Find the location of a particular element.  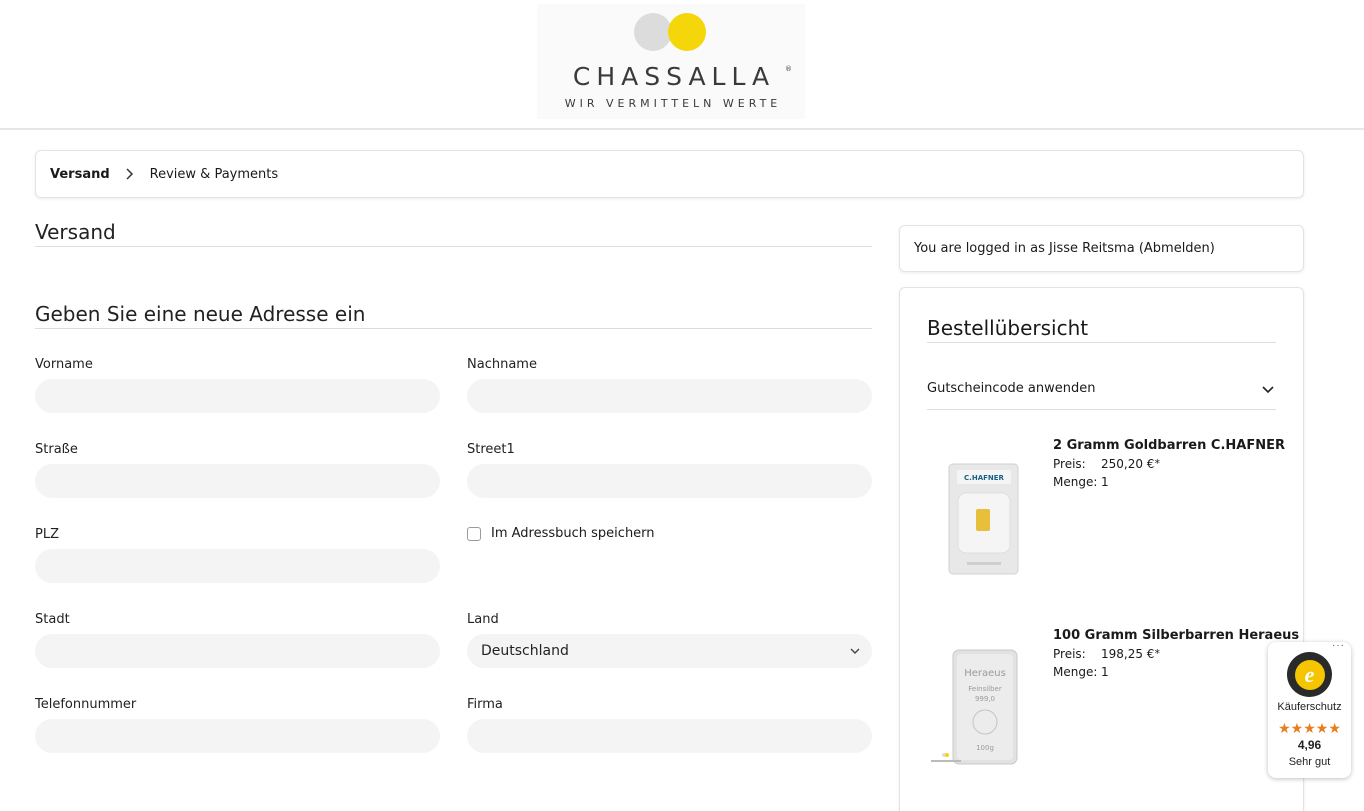

coupon-toggle: Gutscheincode anwenden is located at coordinates (1101, 391).